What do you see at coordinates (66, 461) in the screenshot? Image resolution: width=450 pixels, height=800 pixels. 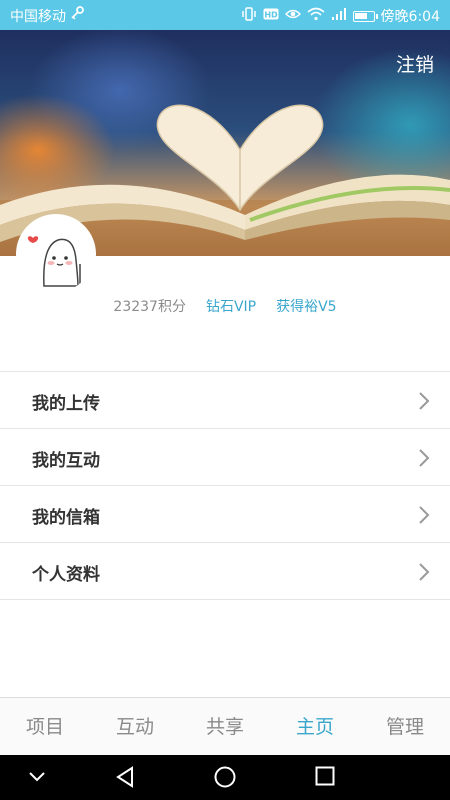 I see `menu-item-label: 我的互动` at bounding box center [66, 461].